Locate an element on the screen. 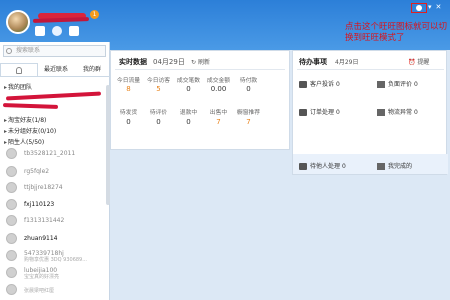  todo-negative-review: 负面评价 0 is located at coordinates (397, 83).